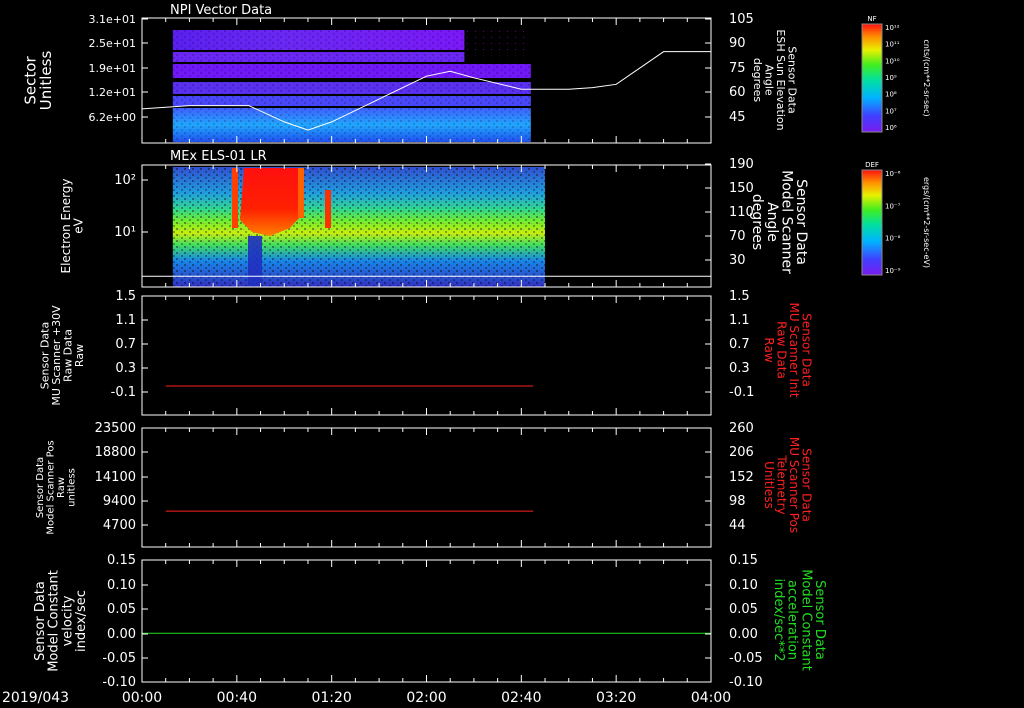 This screenshot has width=1024, height=708. Describe the element at coordinates (218, 156) in the screenshot. I see `panel-title: MEx ELS-01 LR` at that location.